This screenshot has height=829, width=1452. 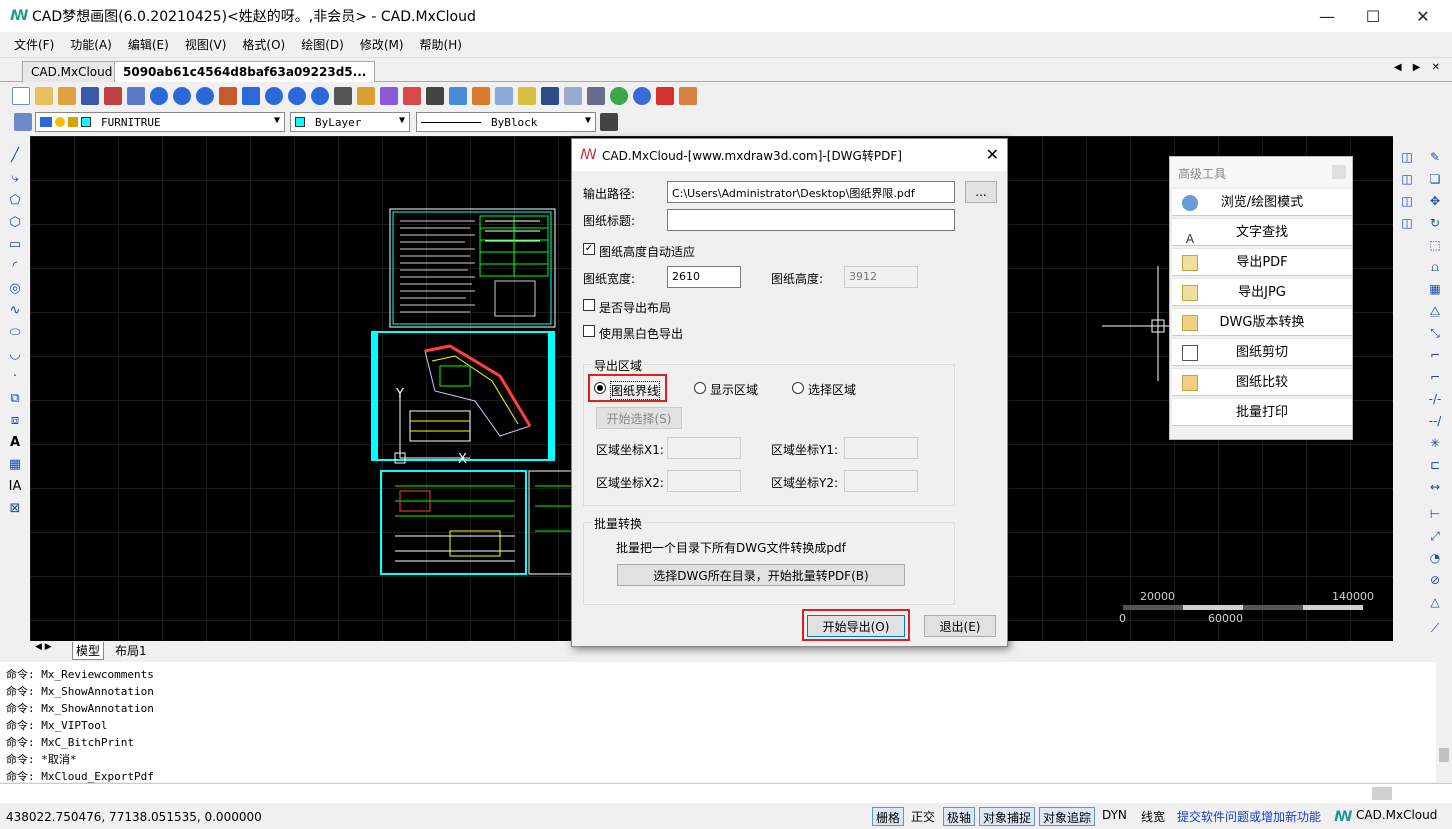 I want to click on adv-dwg-version-convert: DWG版本转换, so click(x=1262, y=322).